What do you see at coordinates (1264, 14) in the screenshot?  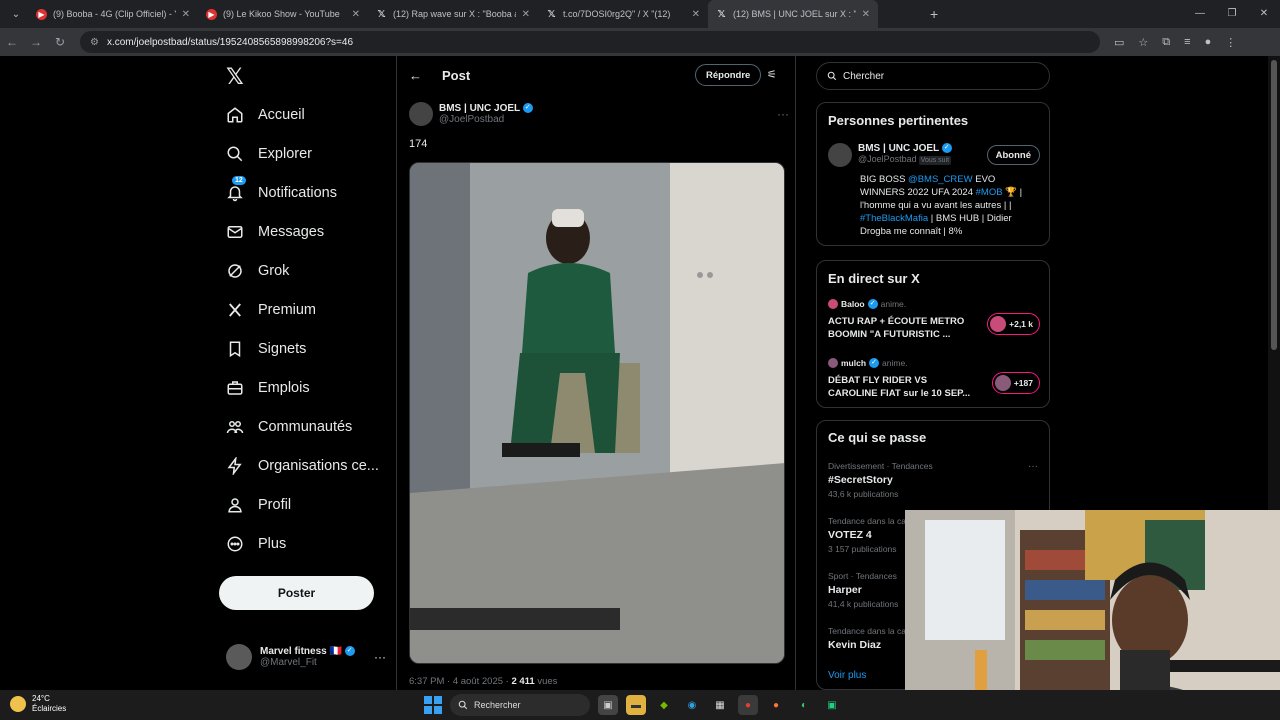 I see `close-window-icon: ✕` at bounding box center [1264, 14].